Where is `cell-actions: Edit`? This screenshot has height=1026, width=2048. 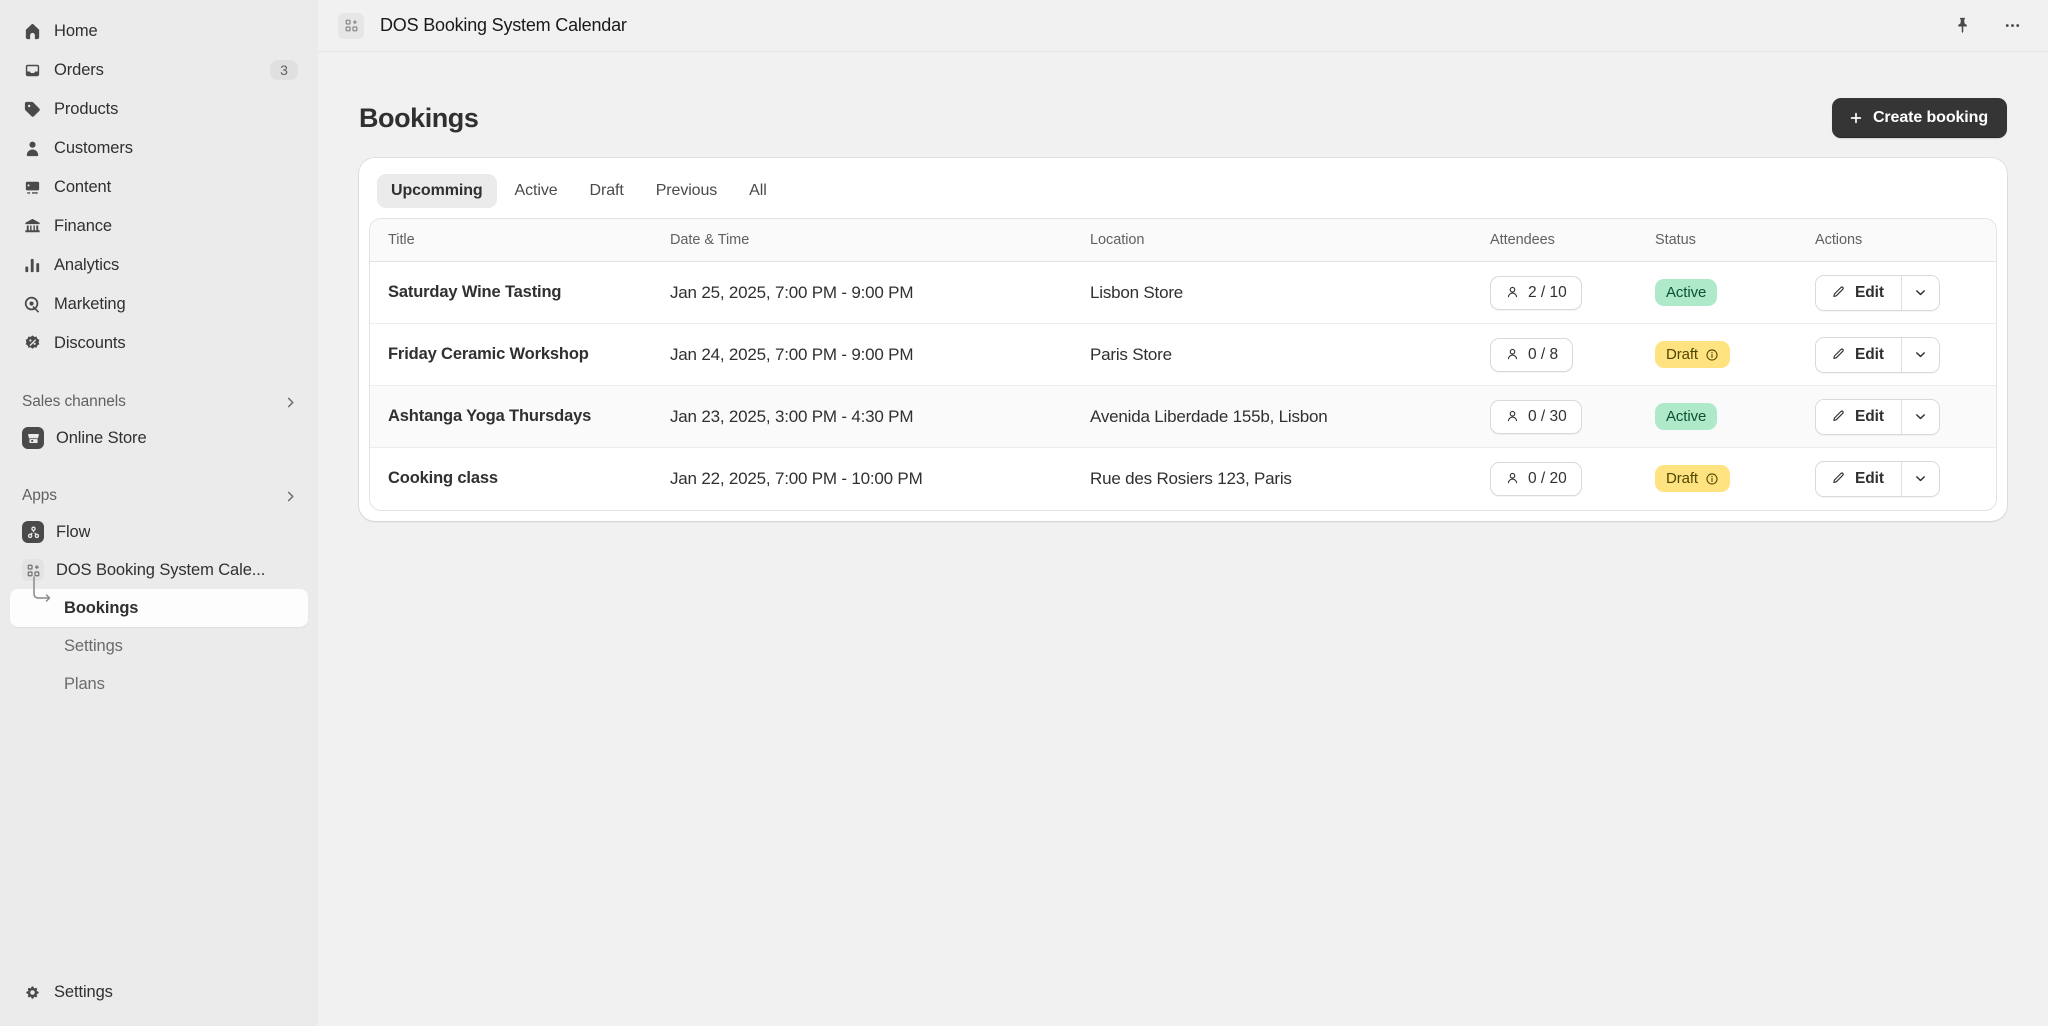
cell-actions: Edit is located at coordinates (1905, 292).